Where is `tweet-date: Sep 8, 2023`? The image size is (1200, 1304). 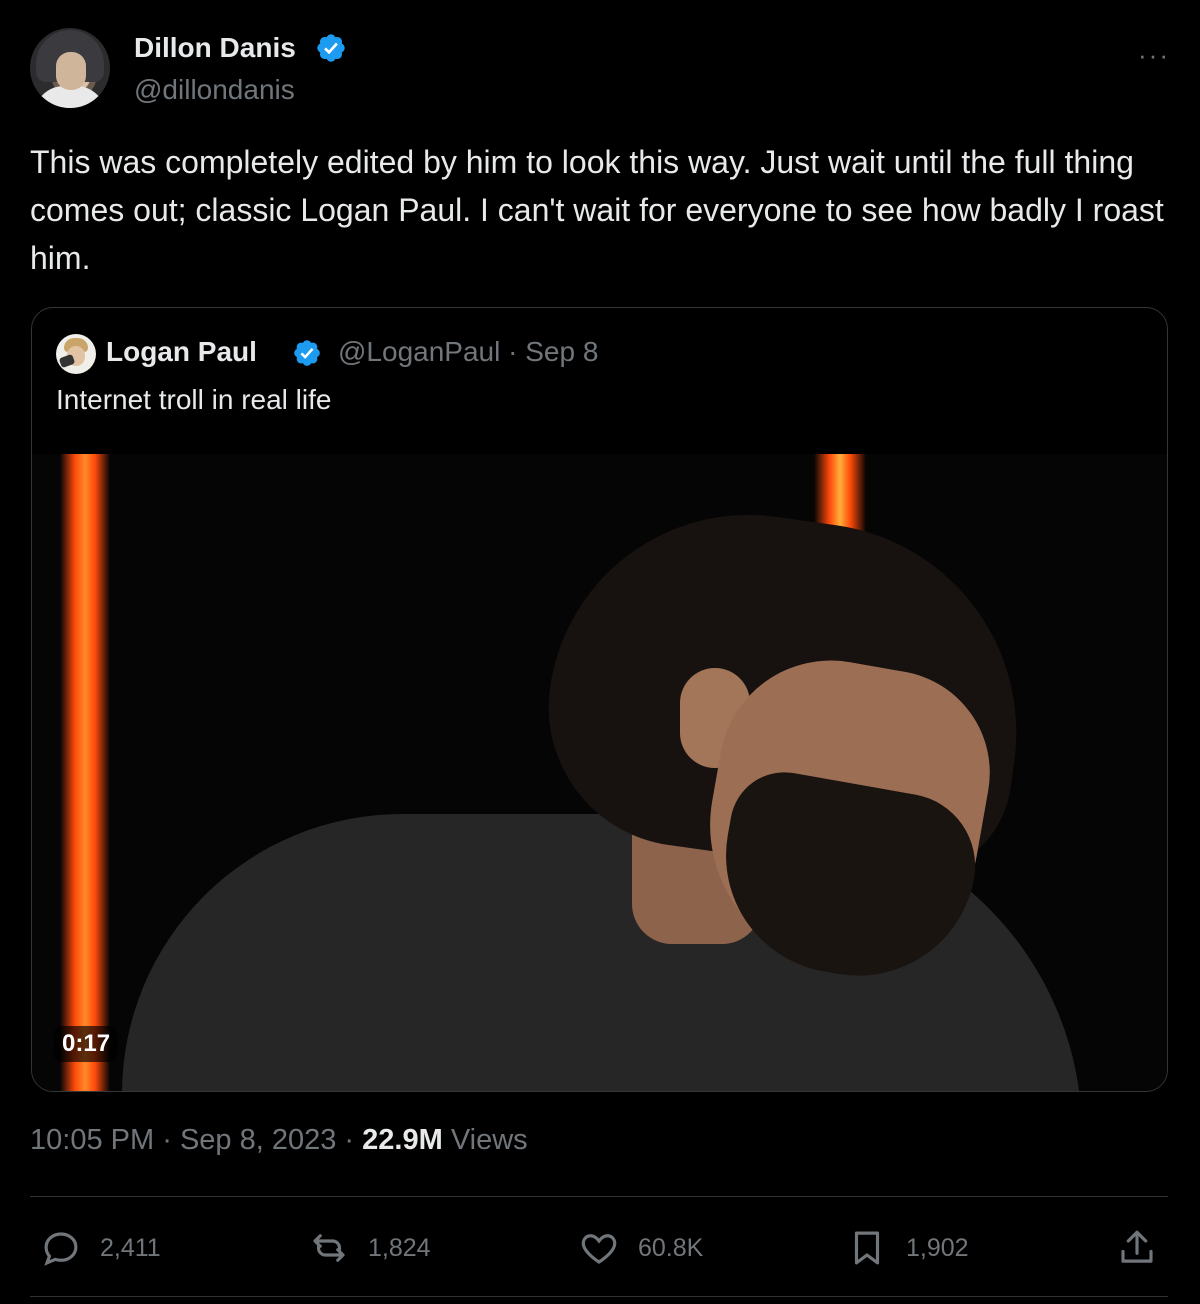 tweet-date: Sep 8, 2023 is located at coordinates (258, 1140).